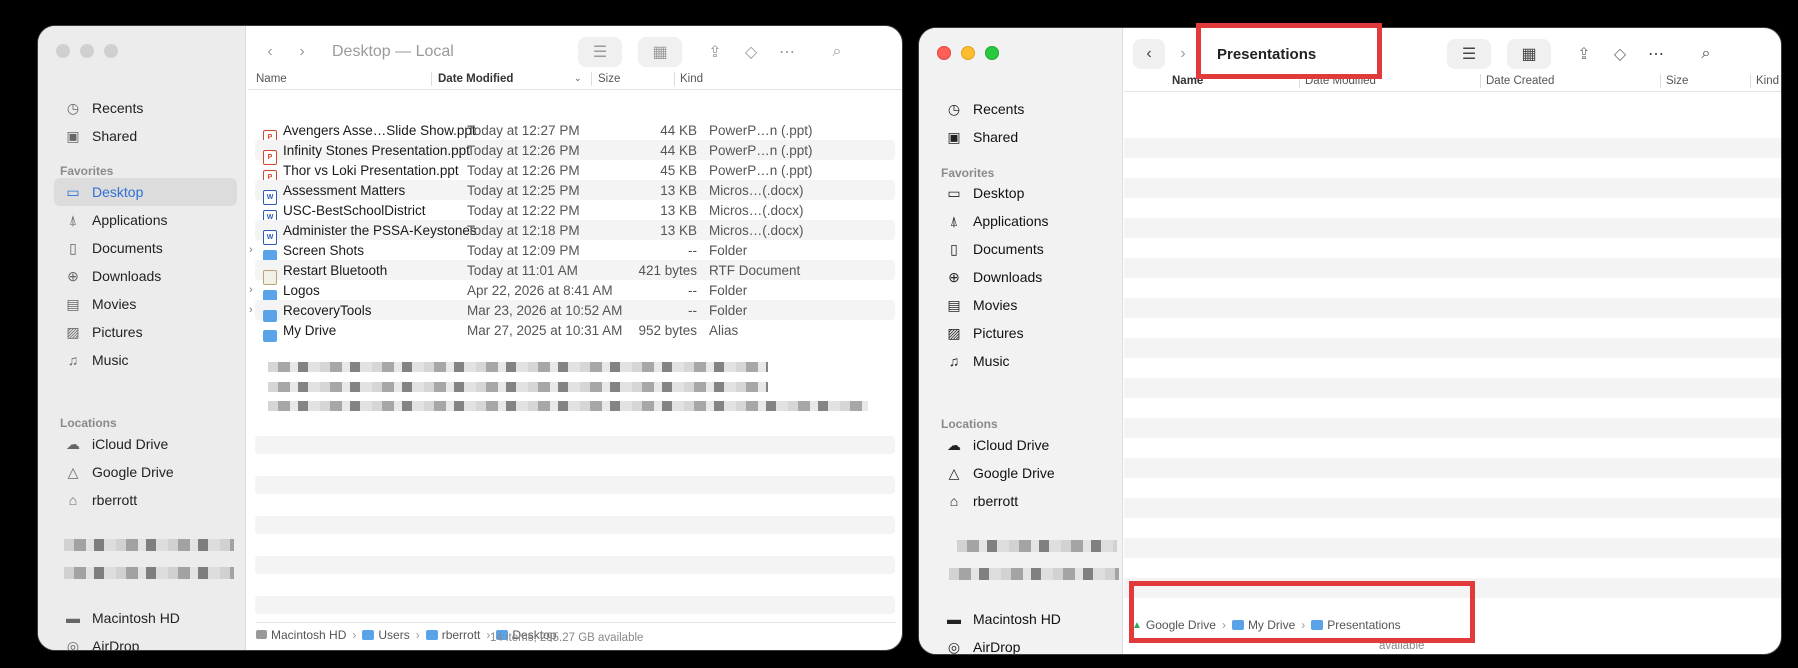 The width and height of the screenshot is (1798, 668). I want to click on file-name: RecoveryTools, so click(327, 310).